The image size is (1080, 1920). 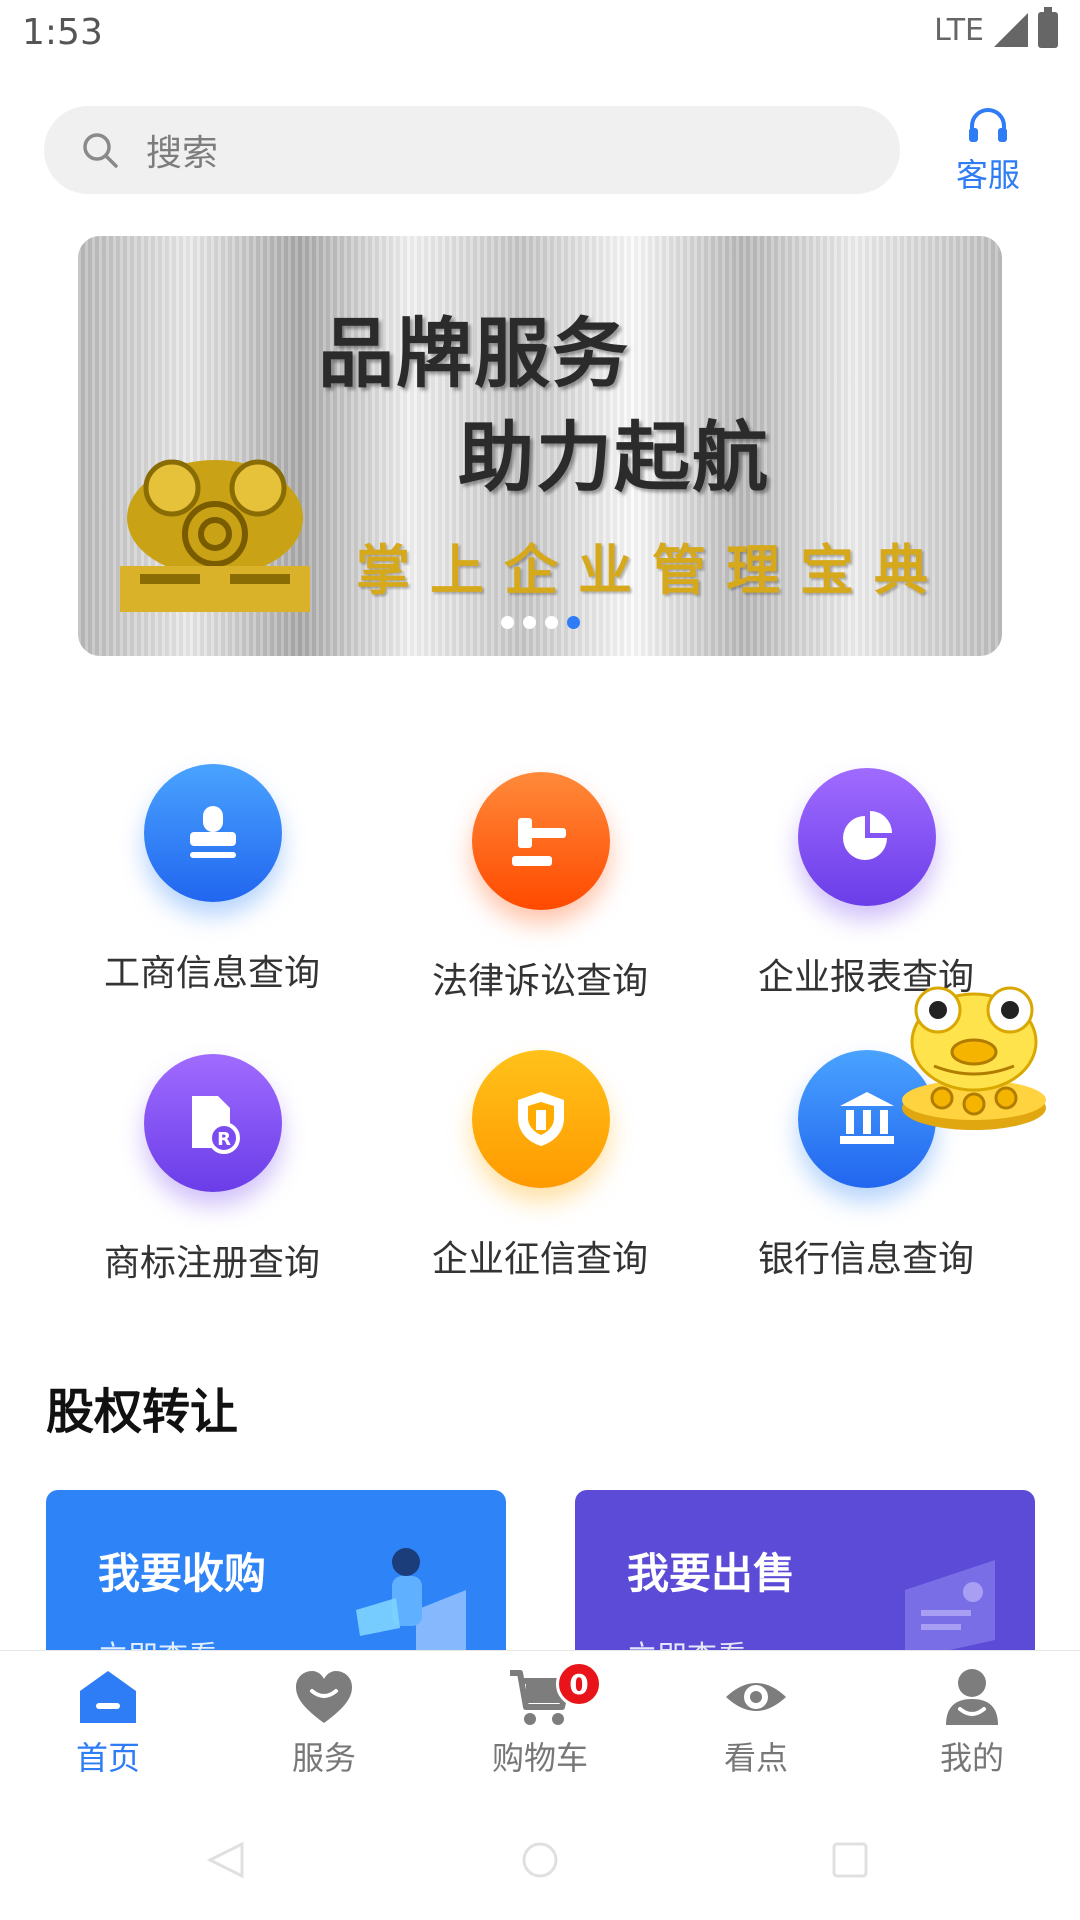 I want to click on heart-icon, so click(x=324, y=1697).